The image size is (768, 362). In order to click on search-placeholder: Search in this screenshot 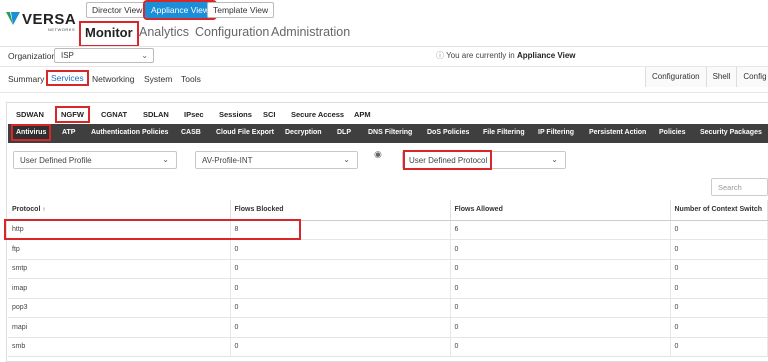, I will do `click(730, 187)`.